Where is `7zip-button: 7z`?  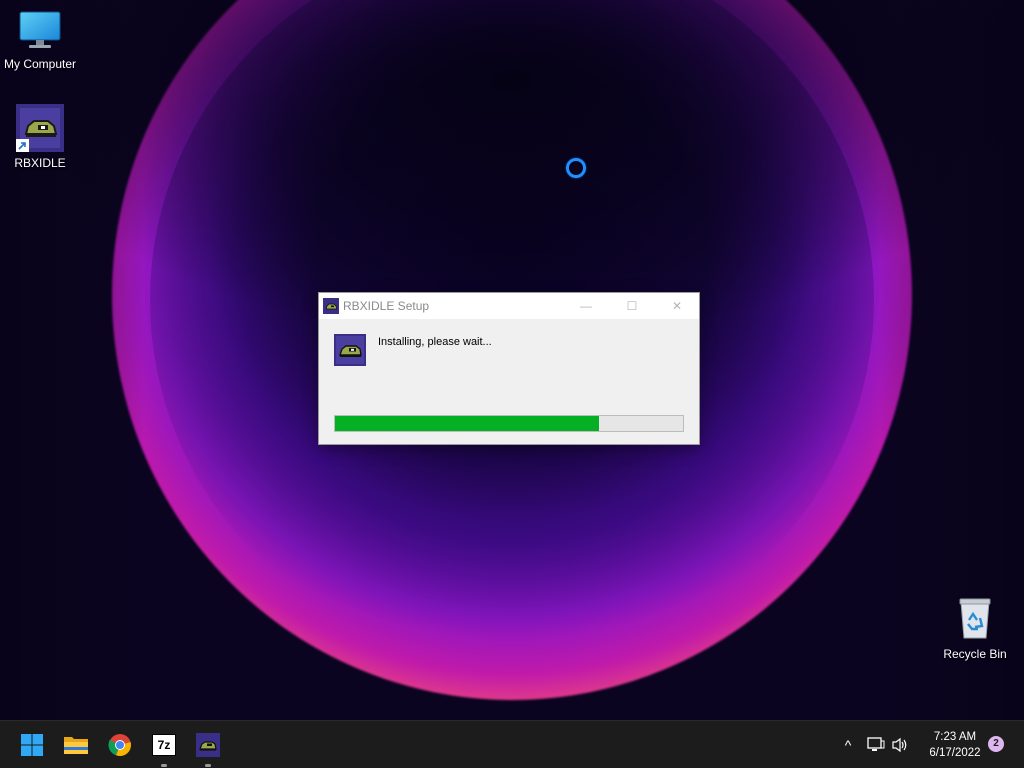 7zip-button: 7z is located at coordinates (164, 748).